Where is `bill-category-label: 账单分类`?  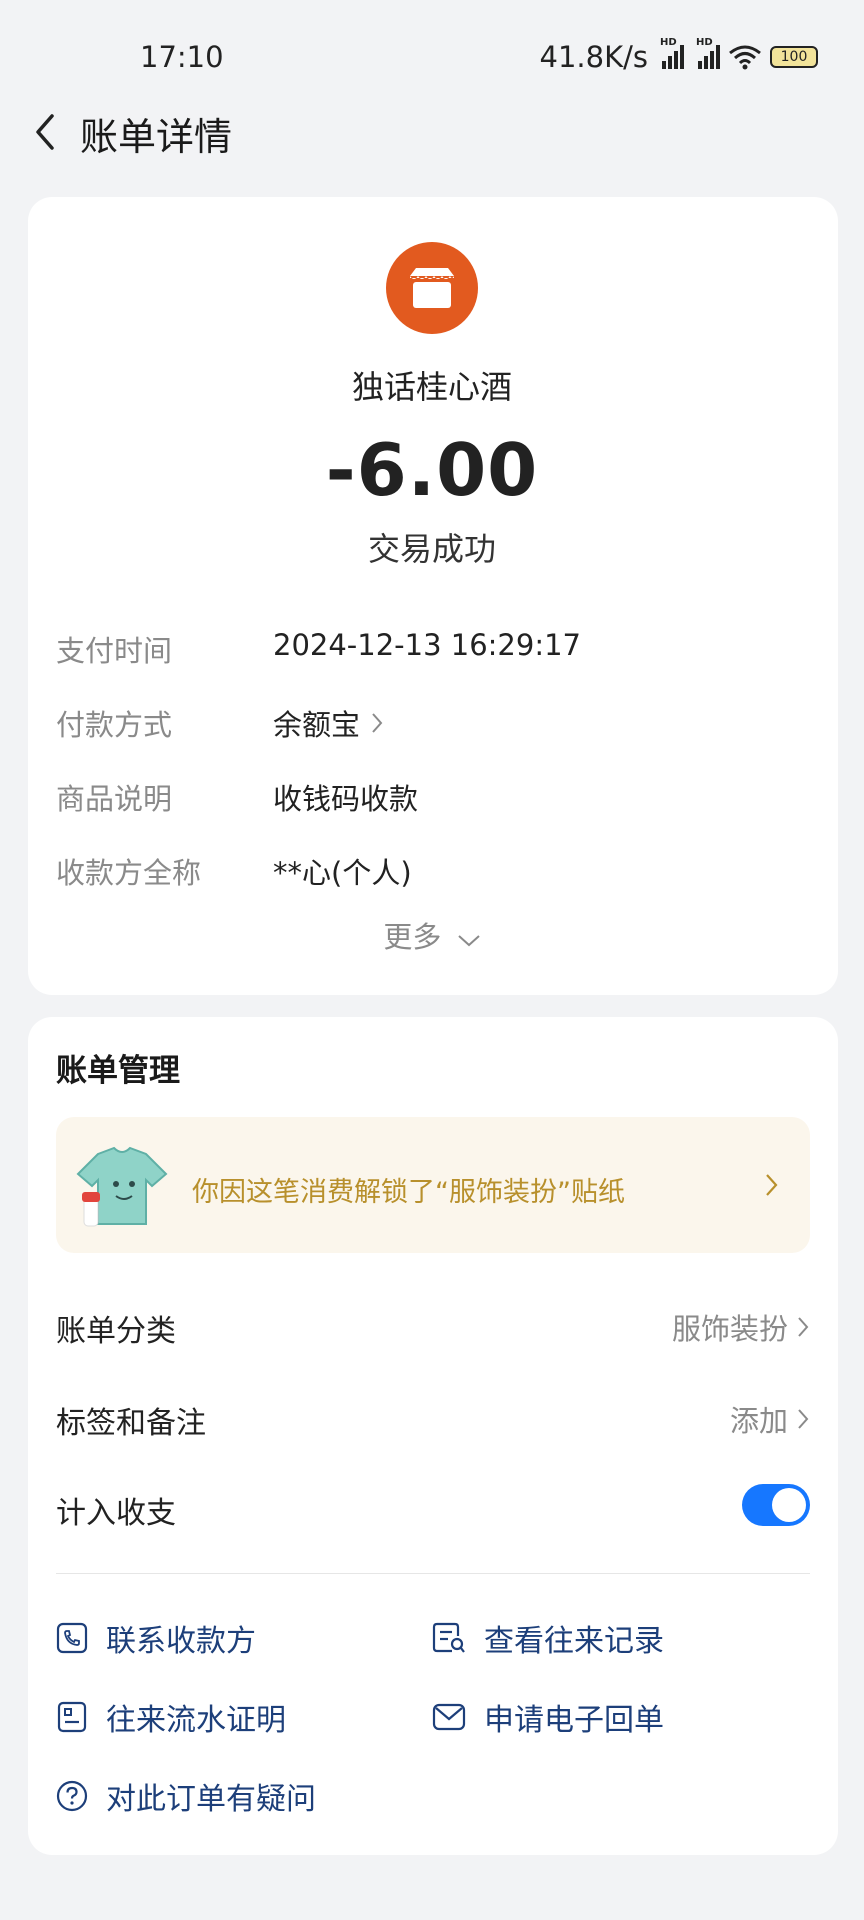
bill-category-label: 账单分类 is located at coordinates (116, 1331).